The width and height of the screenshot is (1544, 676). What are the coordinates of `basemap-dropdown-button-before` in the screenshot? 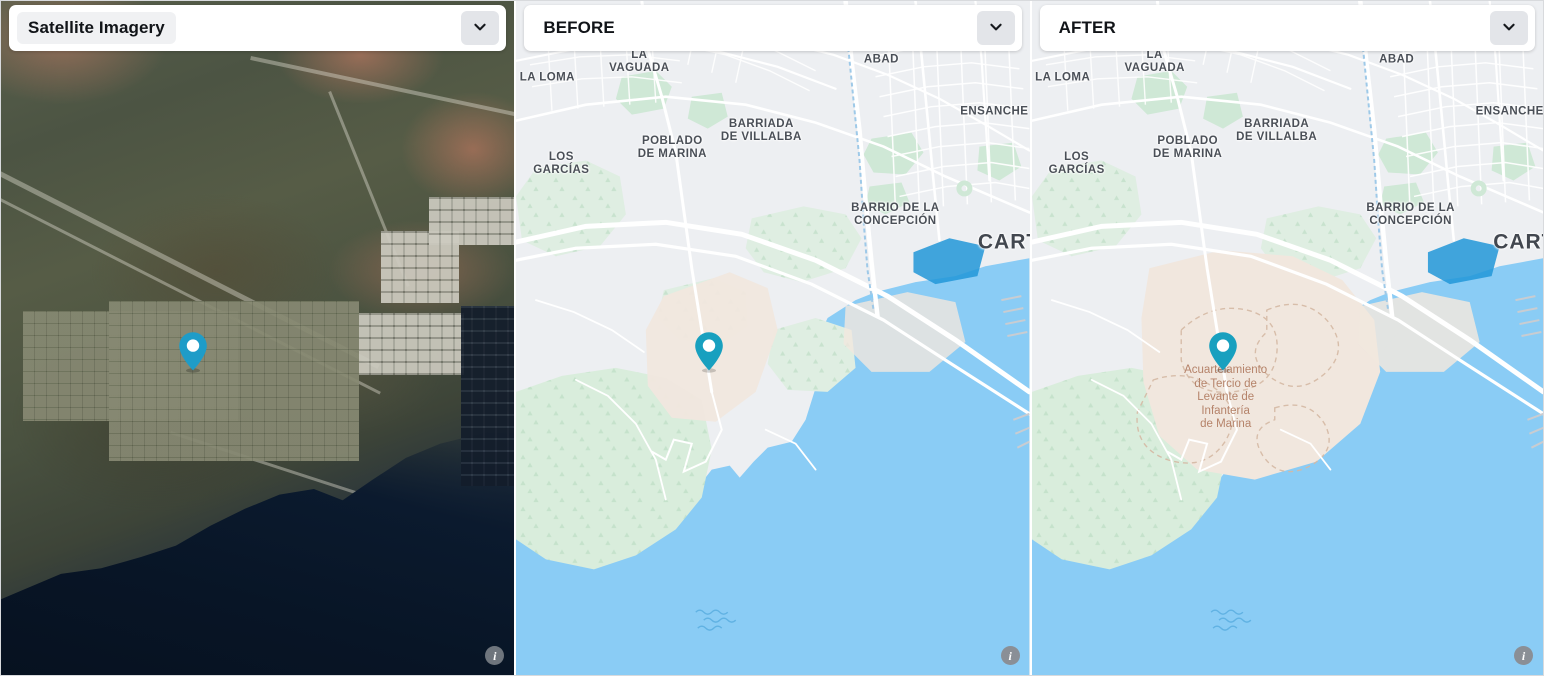 It's located at (995, 28).